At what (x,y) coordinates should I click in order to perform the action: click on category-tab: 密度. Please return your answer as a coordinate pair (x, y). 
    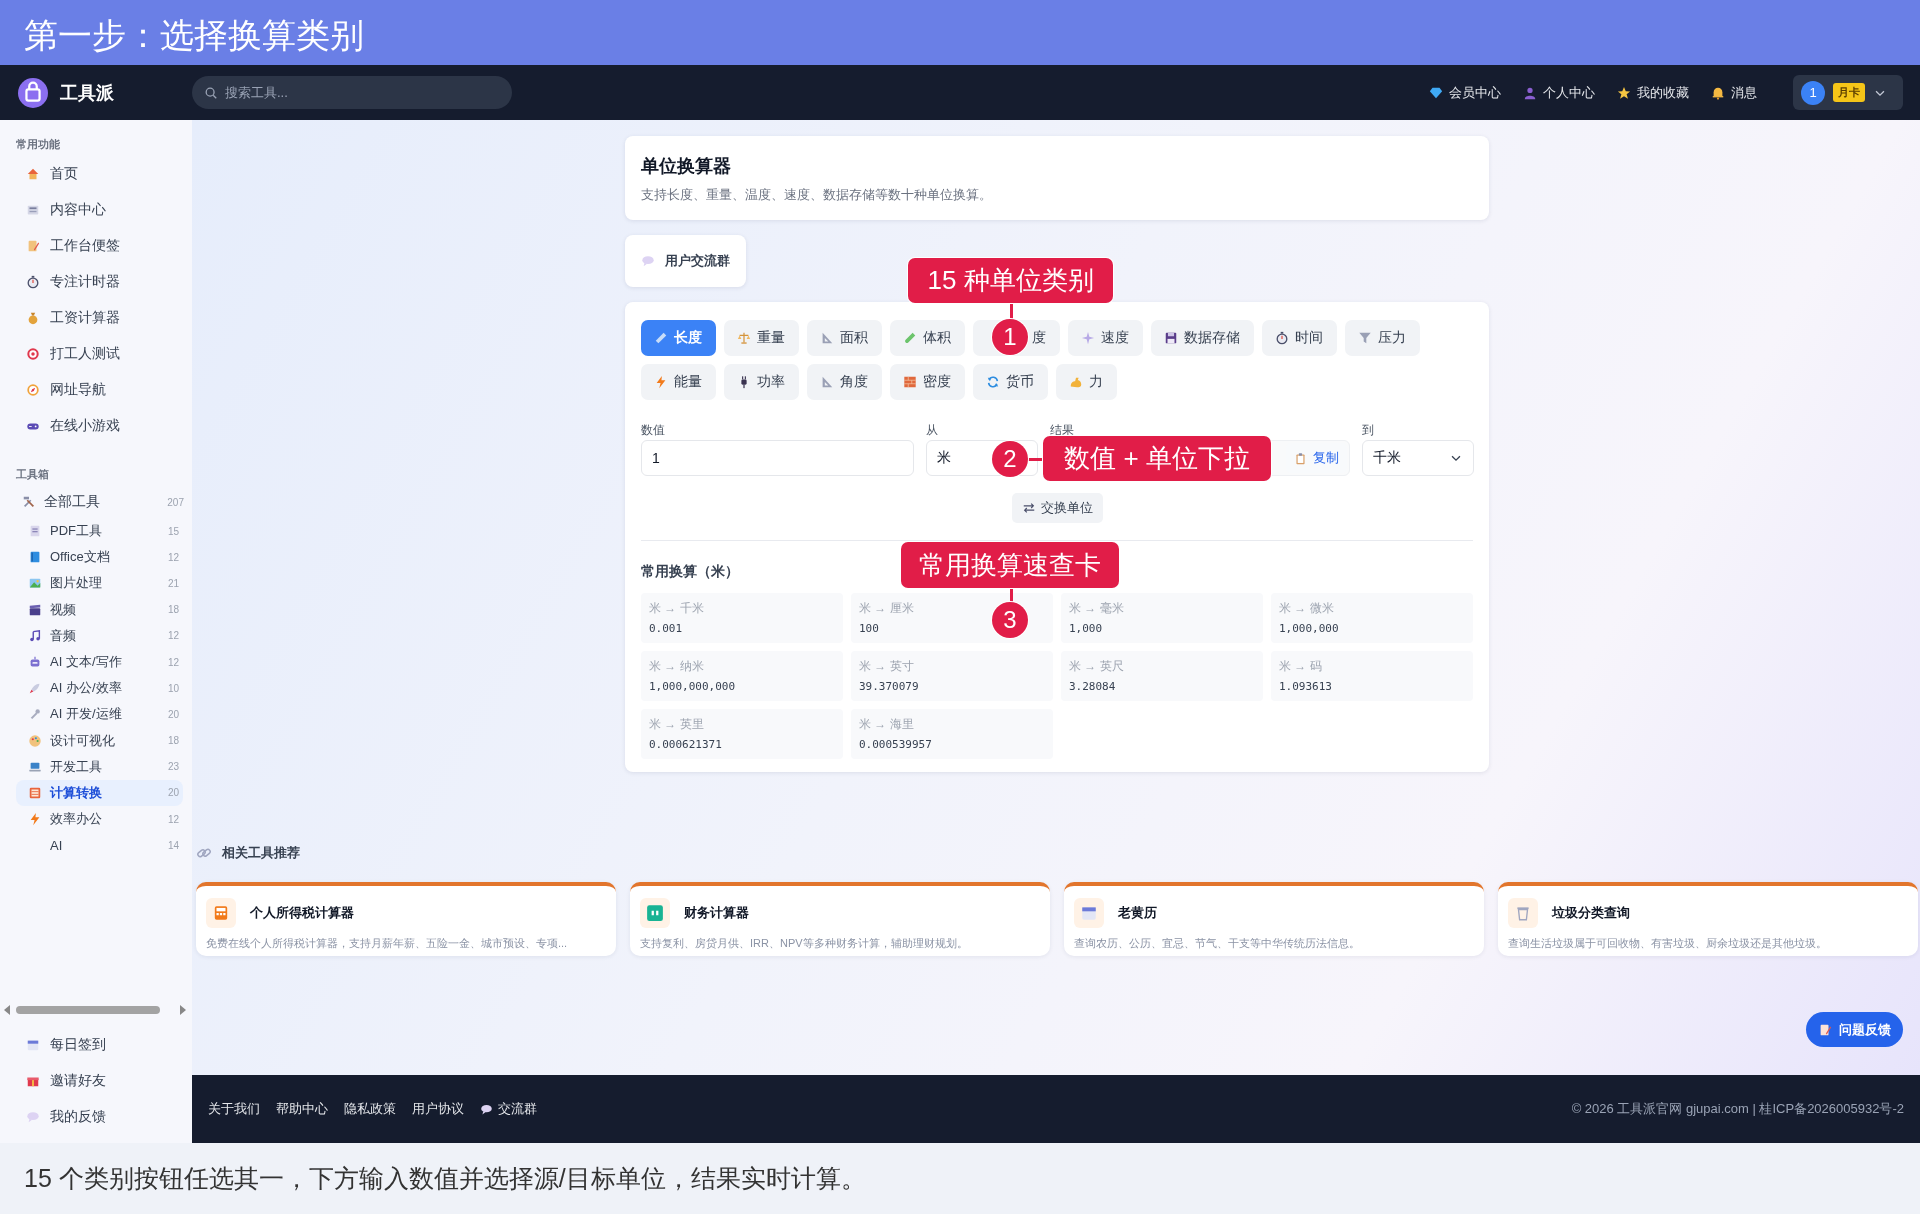
    Looking at the image, I should click on (927, 382).